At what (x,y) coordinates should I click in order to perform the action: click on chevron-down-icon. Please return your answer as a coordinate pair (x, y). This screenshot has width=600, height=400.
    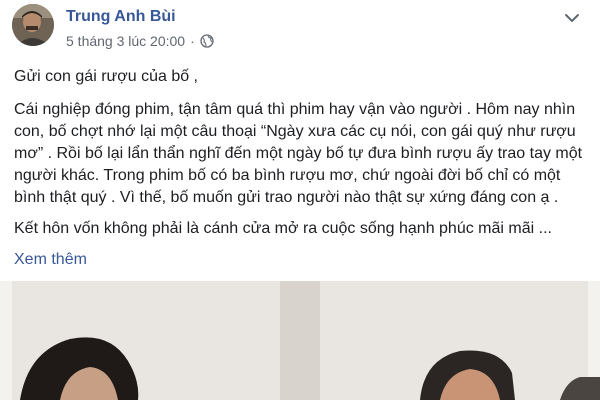
    Looking at the image, I should click on (572, 18).